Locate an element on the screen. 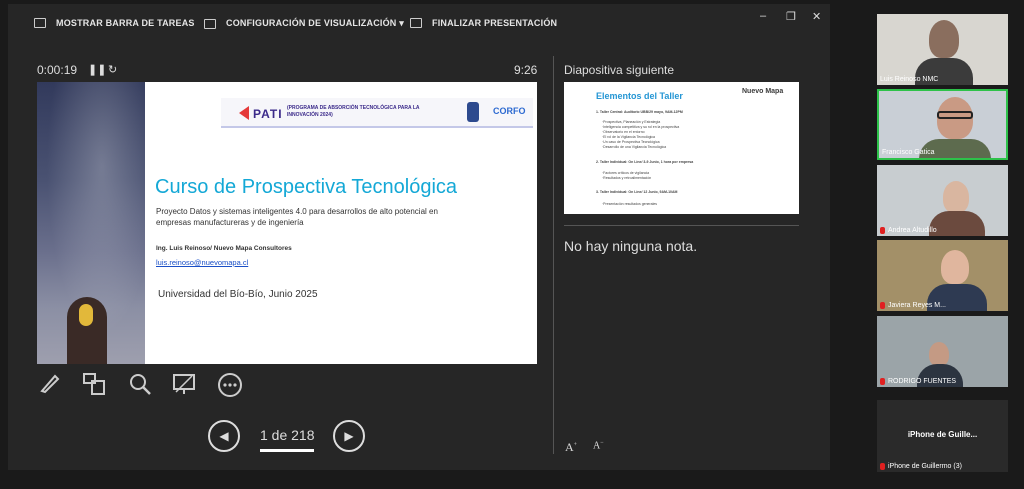  next-slide-line: ·Presentación resultados generales is located at coordinates (630, 204).